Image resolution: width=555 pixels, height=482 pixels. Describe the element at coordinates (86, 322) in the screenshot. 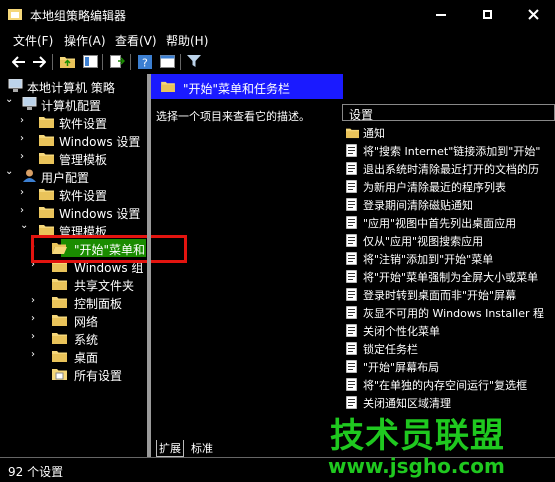

I see `tree-item-label: 网络` at that location.